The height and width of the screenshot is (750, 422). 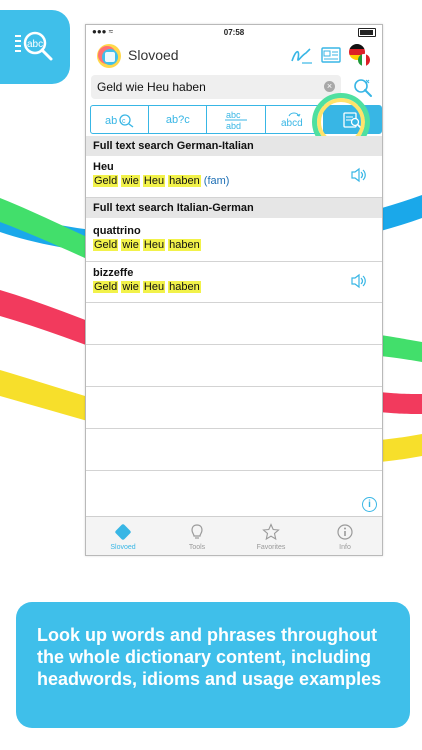 What do you see at coordinates (124, 121) in the screenshot?
I see `svg-text: c` at bounding box center [124, 121].